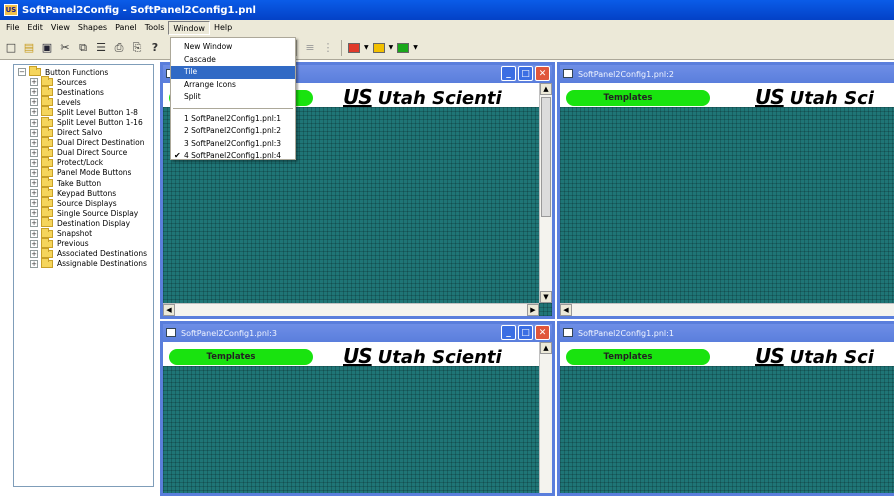 Image resolution: width=894 pixels, height=496 pixels. What do you see at coordinates (233, 72) in the screenshot?
I see `menu-item-tile: Tile` at bounding box center [233, 72].